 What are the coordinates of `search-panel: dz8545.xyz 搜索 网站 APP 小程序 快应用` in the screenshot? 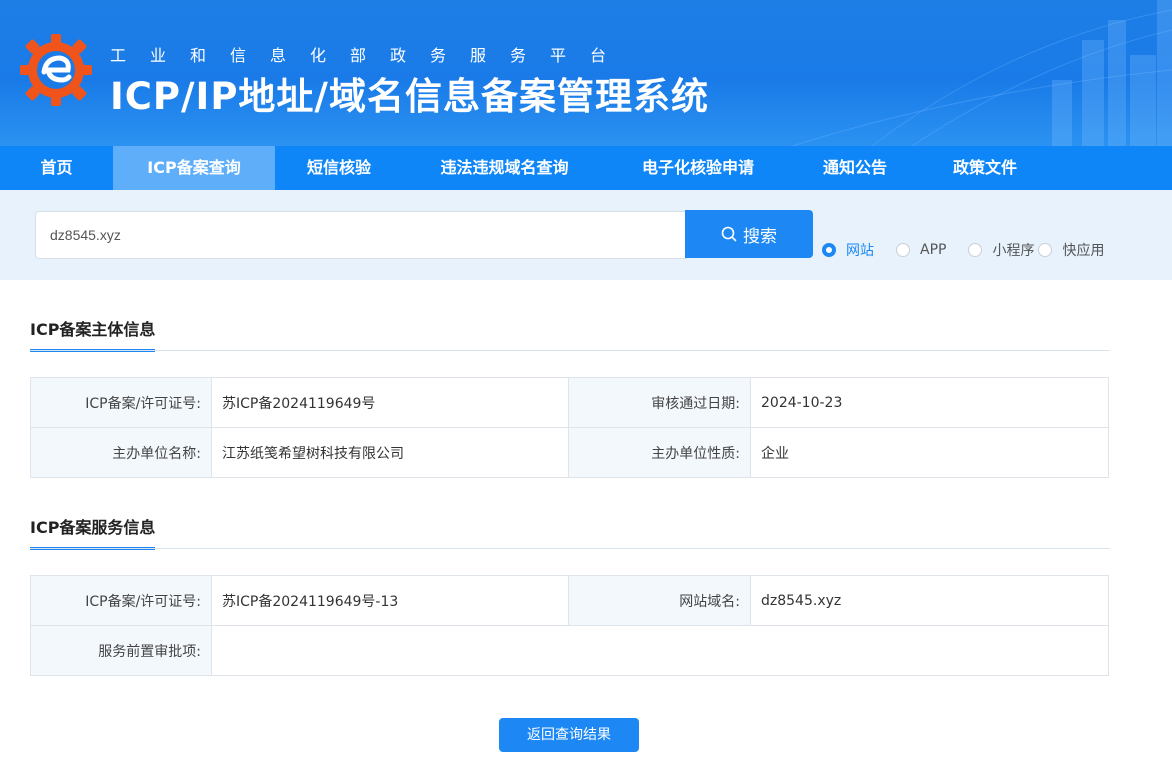 It's located at (586, 235).